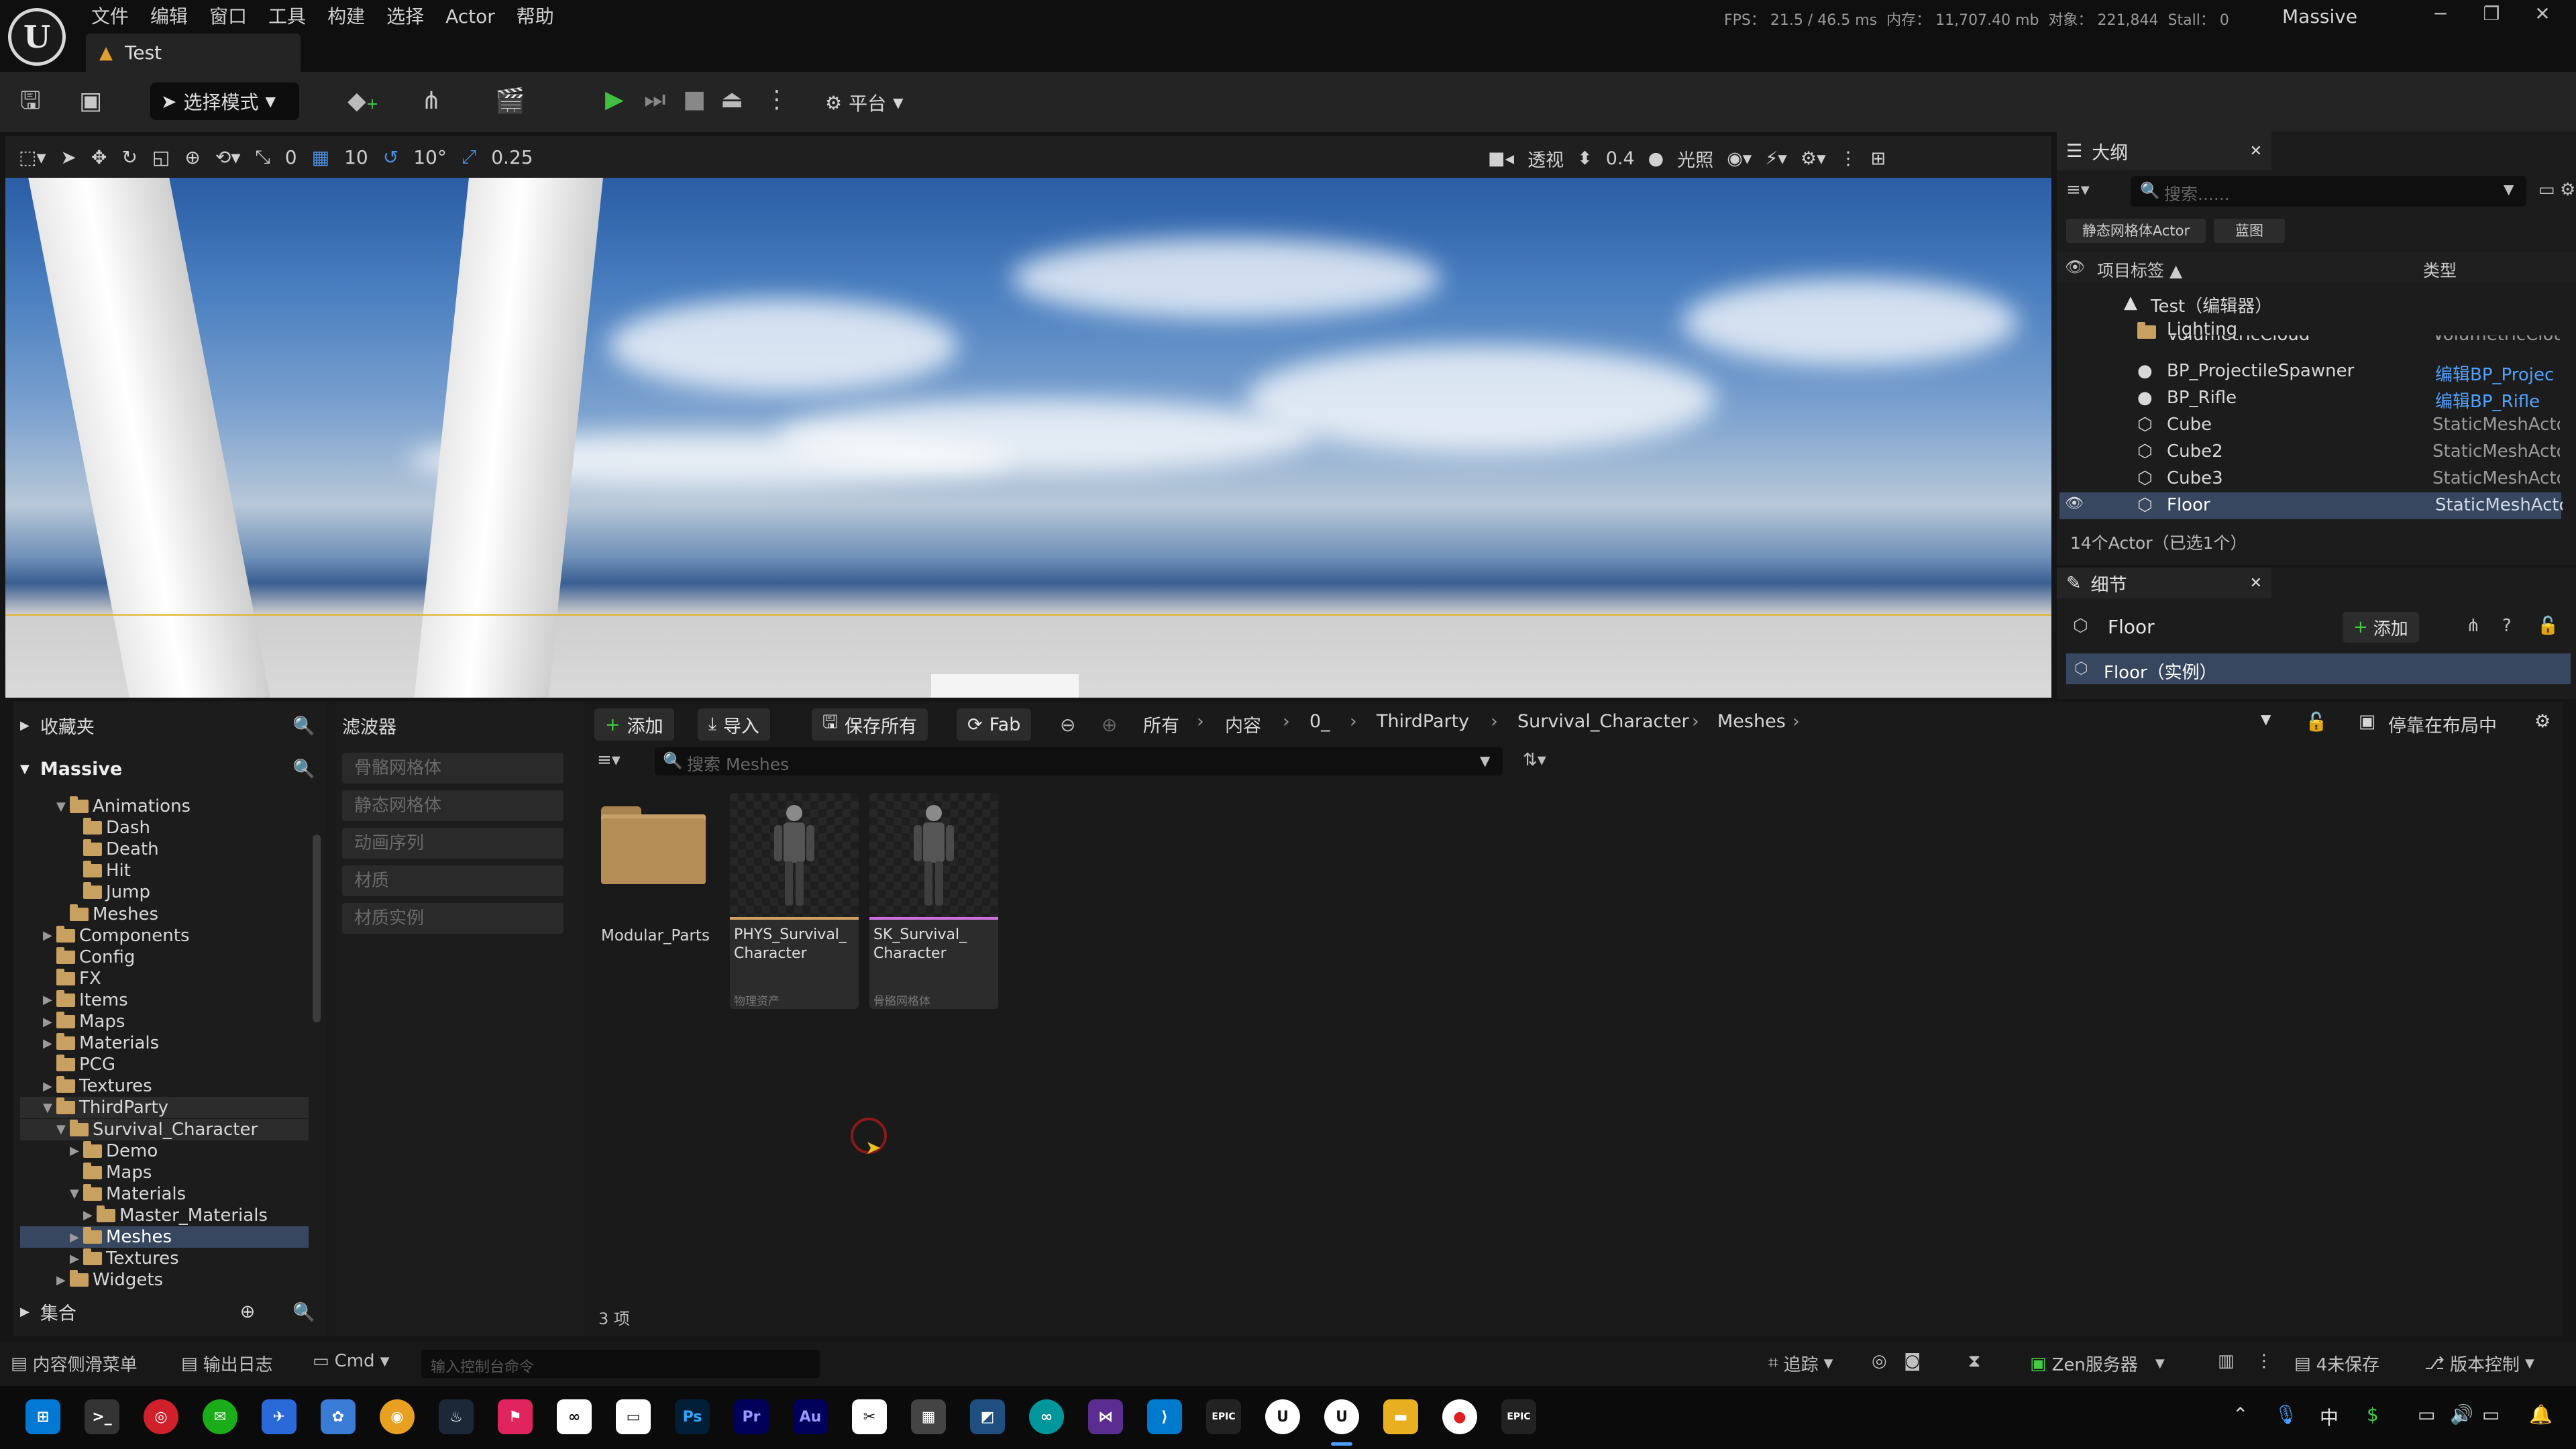  I want to click on photoshop-icon: Ps, so click(692, 1416).